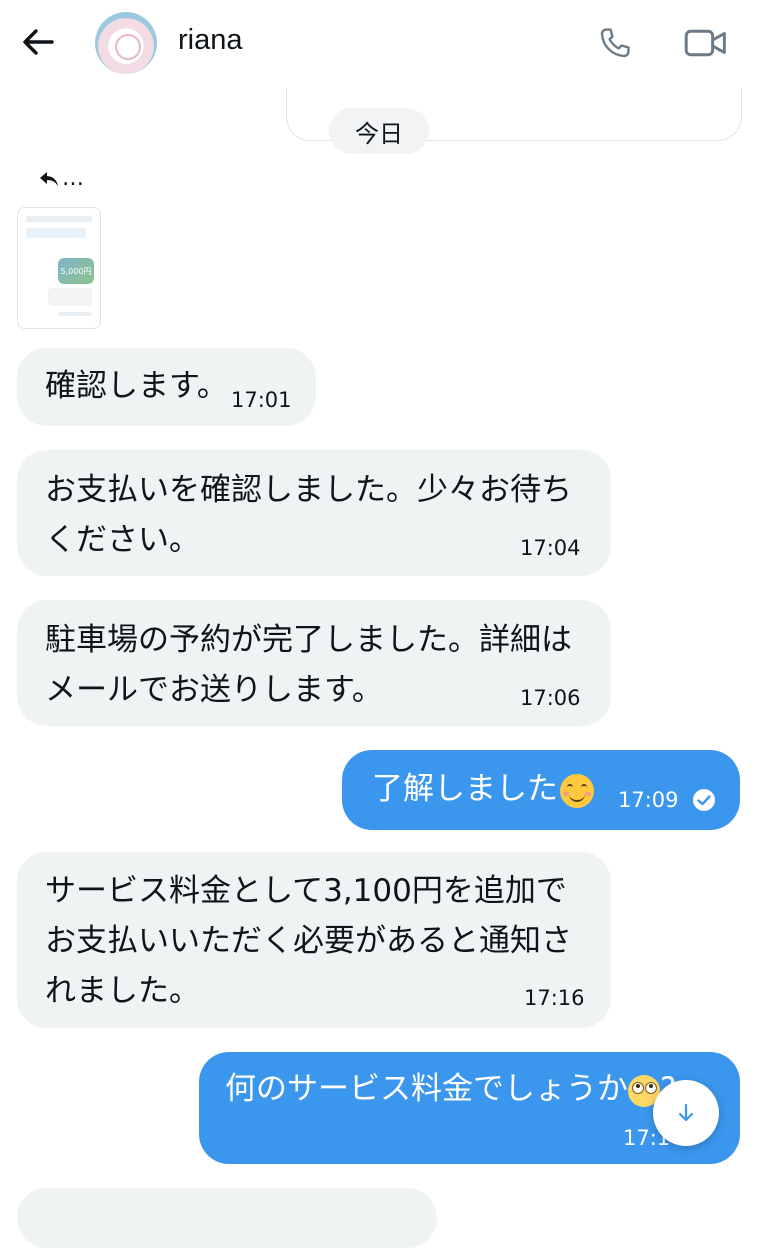 This screenshot has height=1248, width=758. Describe the element at coordinates (550, 548) in the screenshot. I see `message-time: 17:04` at that location.